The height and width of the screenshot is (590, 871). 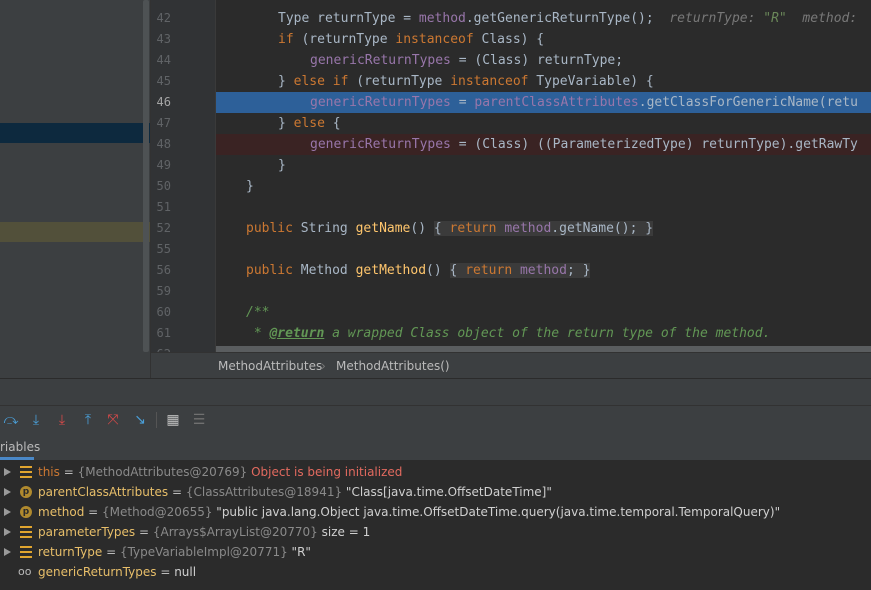 I want to click on project-tree-highlighted-row, so click(x=75, y=232).